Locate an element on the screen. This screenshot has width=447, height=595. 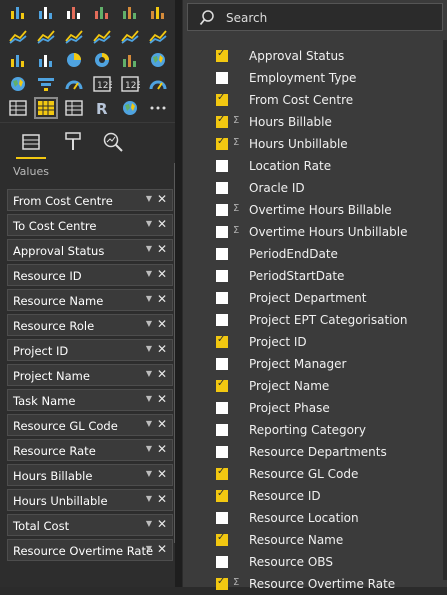
stacked-column-100-icon is located at coordinates (130, 12).